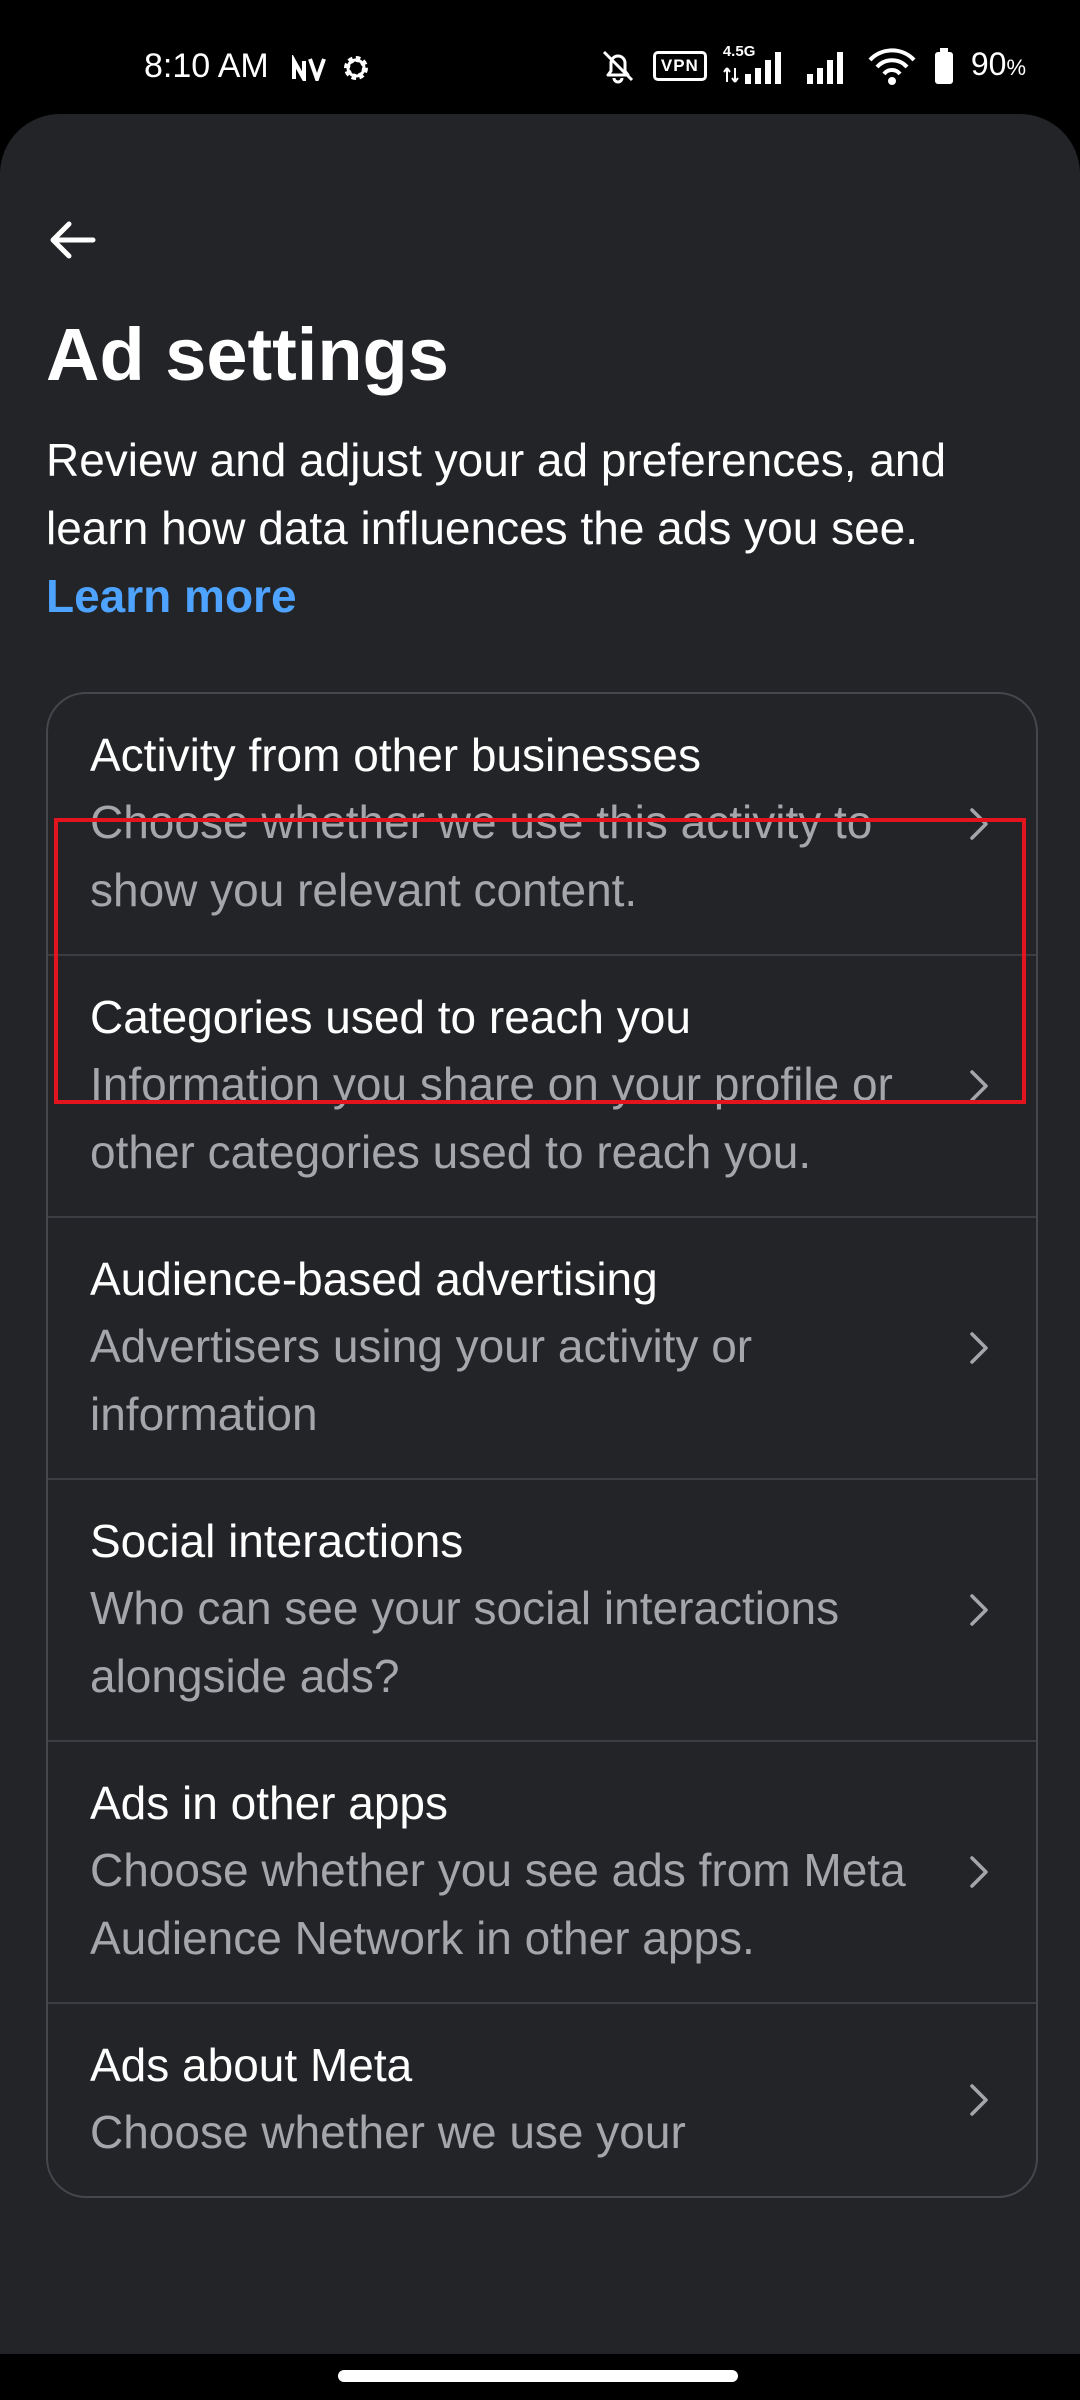  I want to click on status-right-icons: VPN 4.5G 90%, so click(812, 66).